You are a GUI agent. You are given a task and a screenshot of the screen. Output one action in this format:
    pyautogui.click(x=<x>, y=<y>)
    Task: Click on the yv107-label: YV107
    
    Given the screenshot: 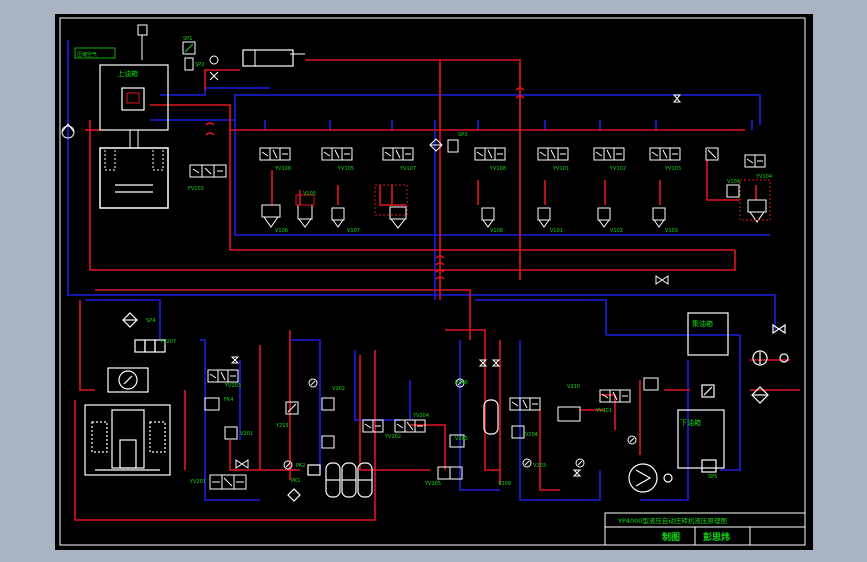 What is the action you would take?
    pyautogui.click(x=407, y=169)
    